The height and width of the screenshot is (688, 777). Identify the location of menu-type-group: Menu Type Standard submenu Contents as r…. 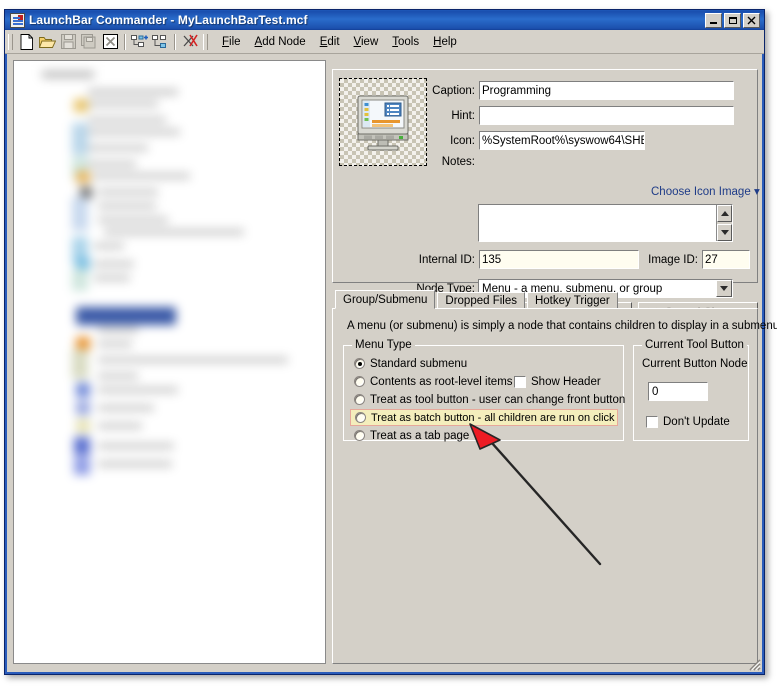
(484, 391).